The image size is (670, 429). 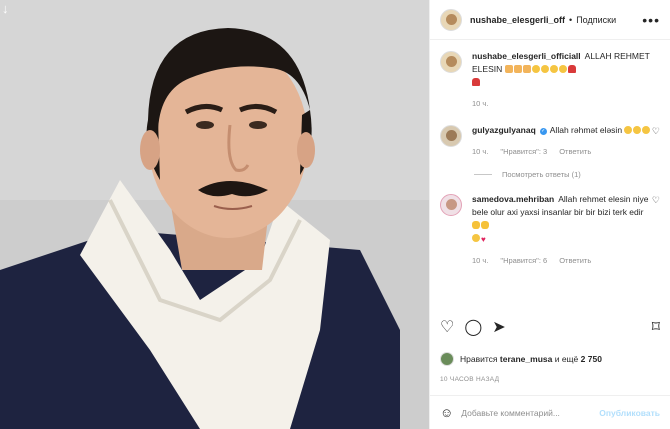 What do you see at coordinates (483, 239) in the screenshot?
I see `red-heart-emoji: ♥` at bounding box center [483, 239].